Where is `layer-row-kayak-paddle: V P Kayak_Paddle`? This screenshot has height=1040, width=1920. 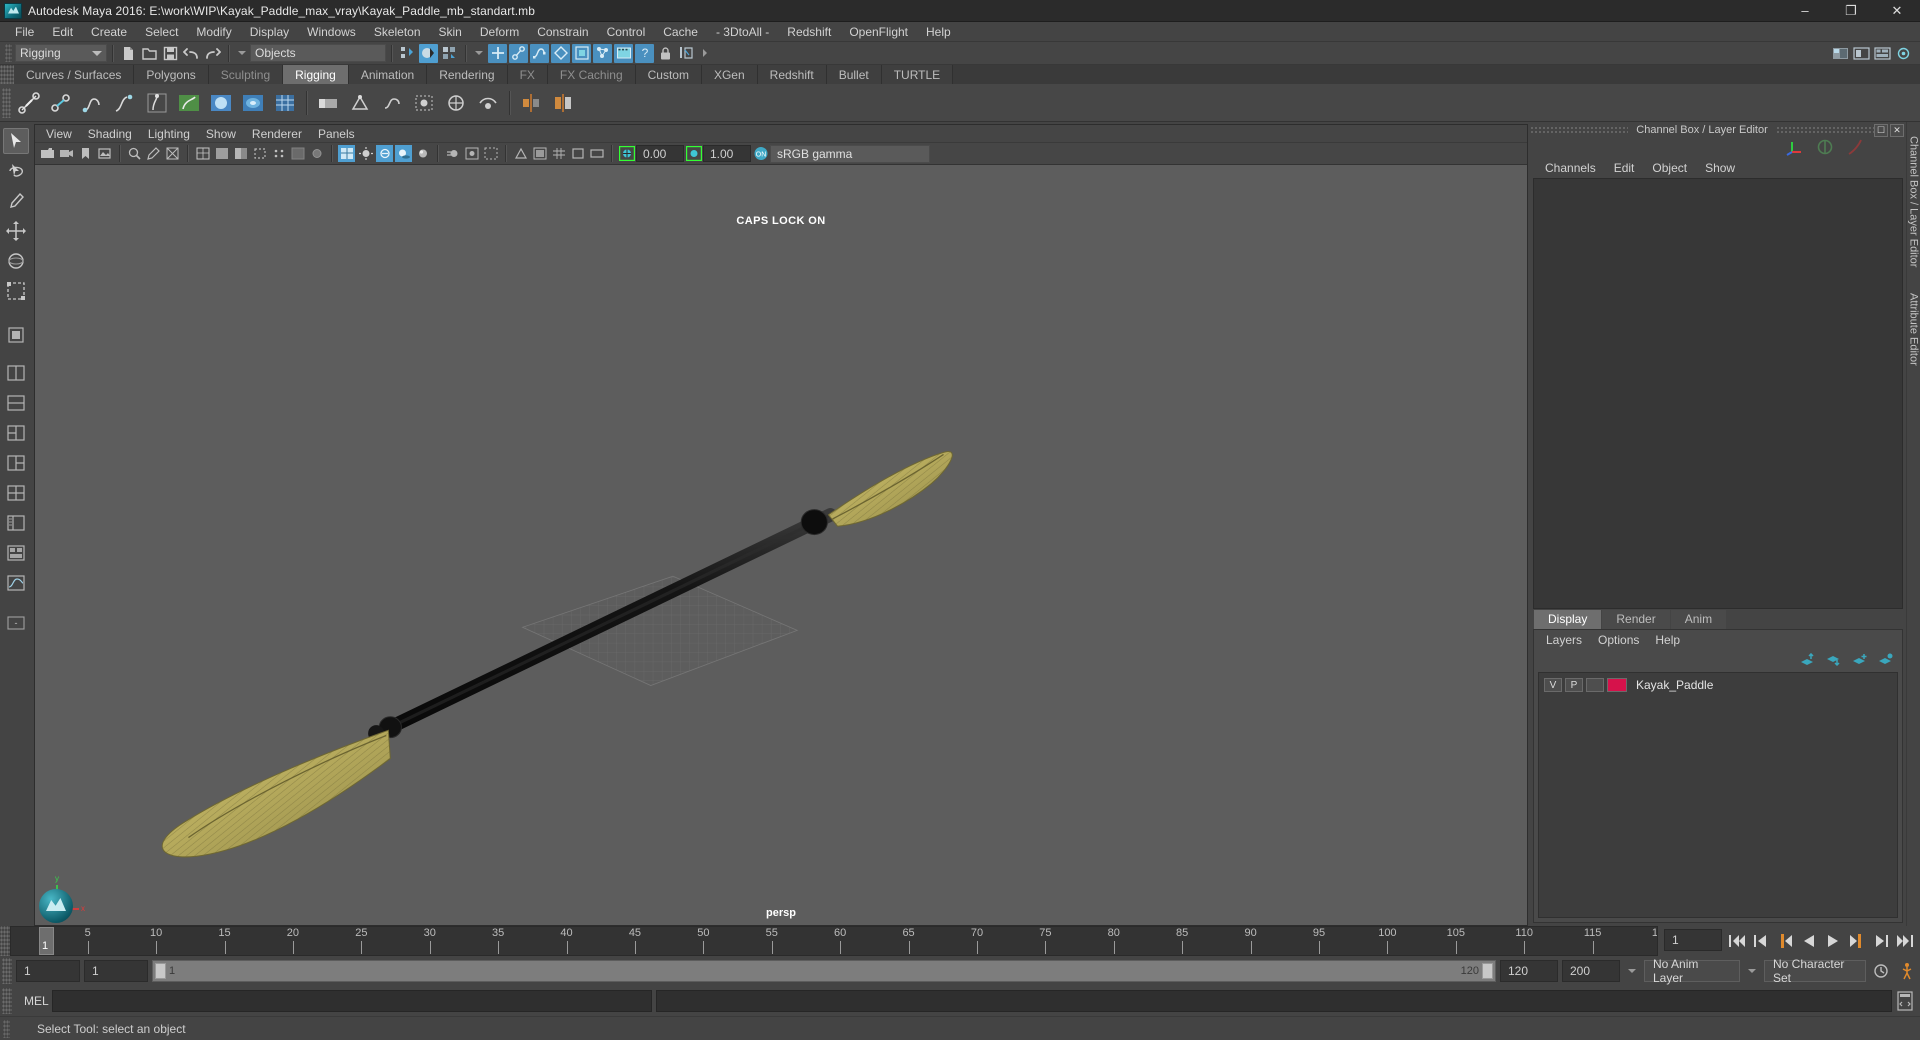 layer-row-kayak-paddle: V P Kayak_Paddle is located at coordinates (1718, 685).